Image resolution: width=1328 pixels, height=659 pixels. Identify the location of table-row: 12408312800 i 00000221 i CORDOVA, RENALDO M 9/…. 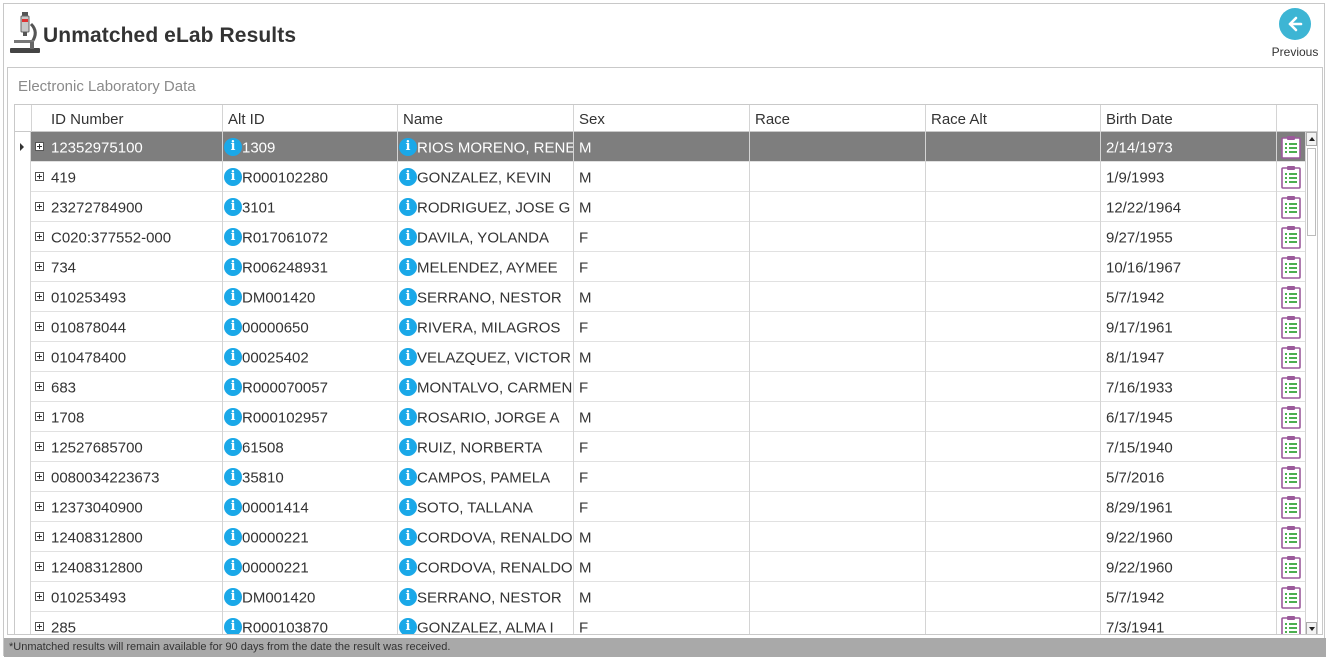
(661, 567).